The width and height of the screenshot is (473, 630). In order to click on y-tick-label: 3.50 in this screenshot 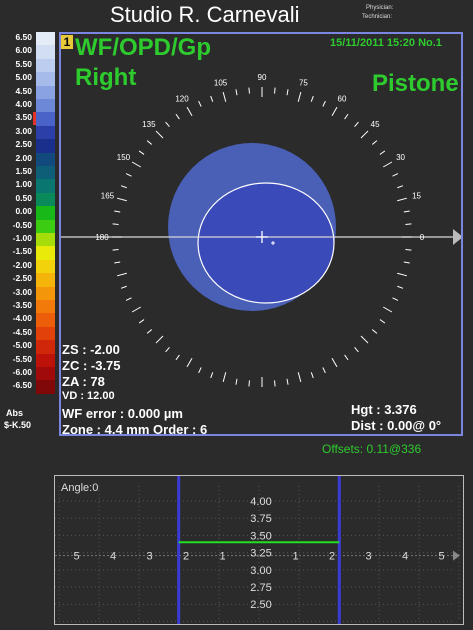, I will do `click(260, 536)`.